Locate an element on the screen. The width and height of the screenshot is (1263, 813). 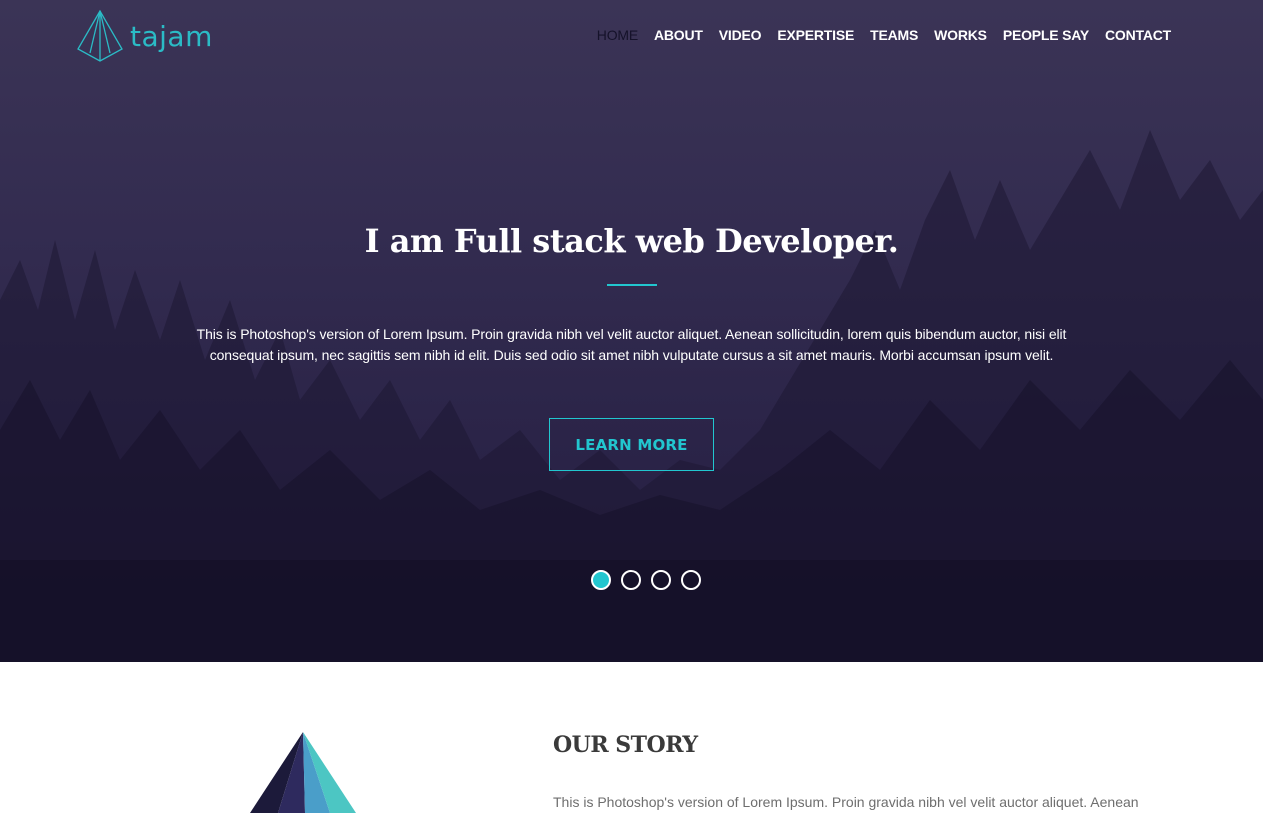
pyramid-illustration is located at coordinates (303, 772).